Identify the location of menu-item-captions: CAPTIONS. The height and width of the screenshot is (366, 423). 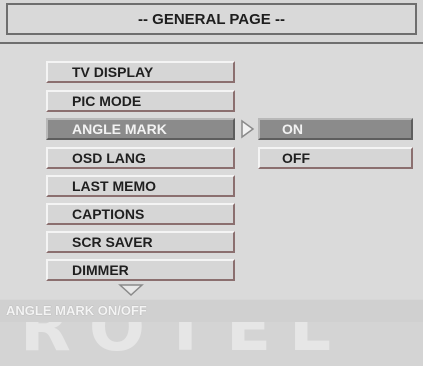
(140, 214).